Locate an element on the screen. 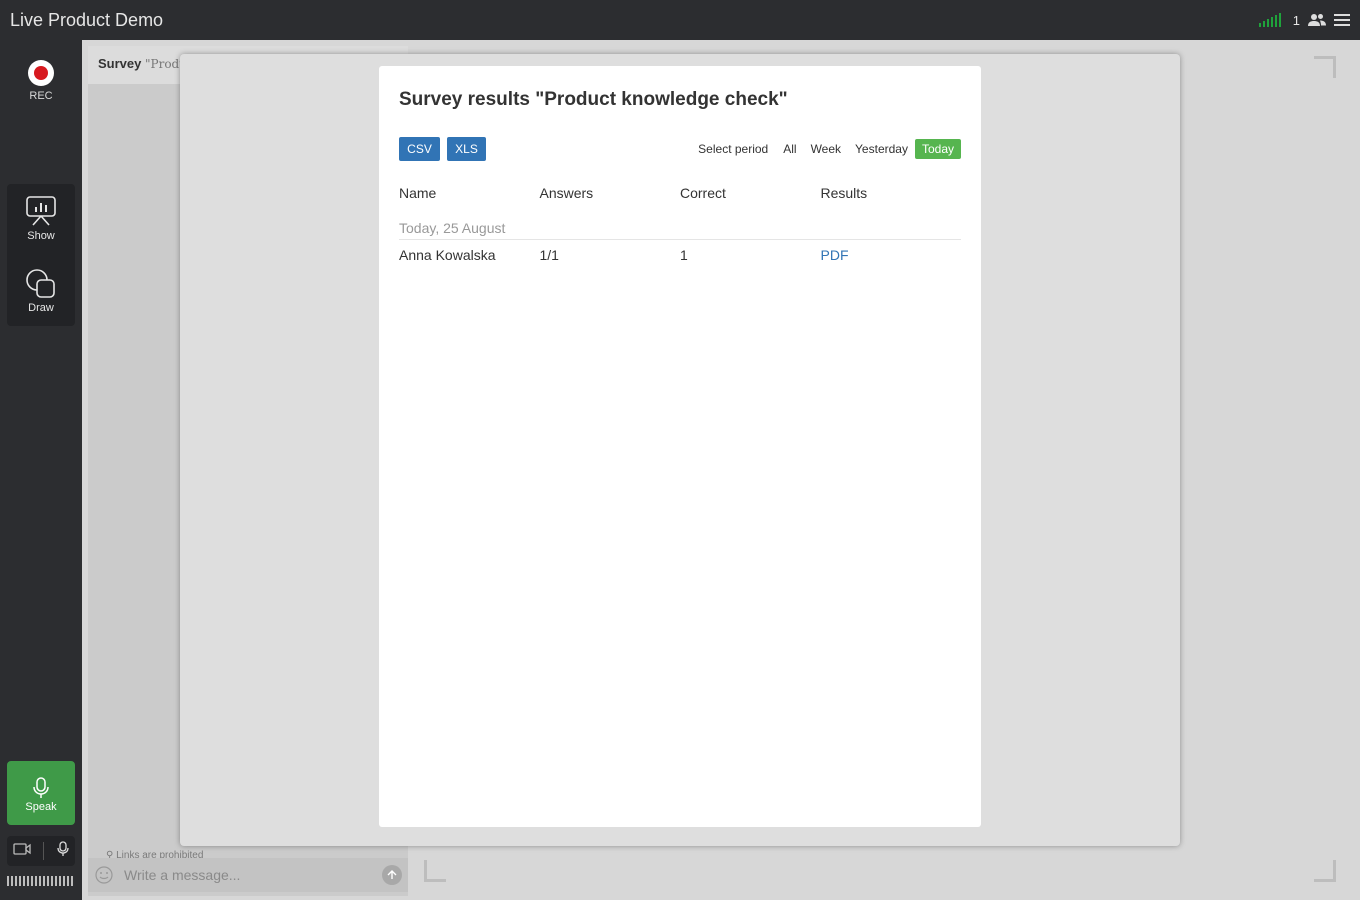  date-group-row: Today, 25 August is located at coordinates (680, 223).